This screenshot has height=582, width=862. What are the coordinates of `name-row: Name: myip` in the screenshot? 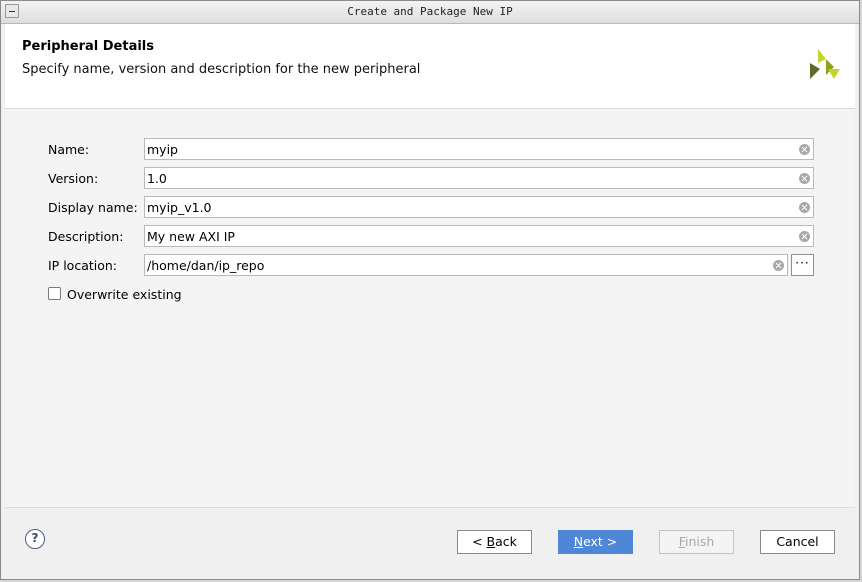 It's located at (430, 149).